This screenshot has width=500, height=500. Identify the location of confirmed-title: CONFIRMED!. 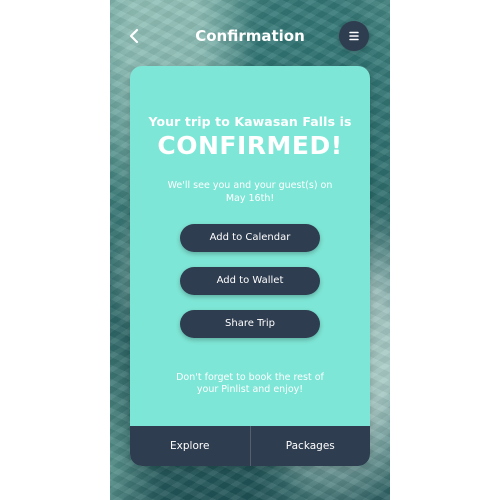
(250, 145).